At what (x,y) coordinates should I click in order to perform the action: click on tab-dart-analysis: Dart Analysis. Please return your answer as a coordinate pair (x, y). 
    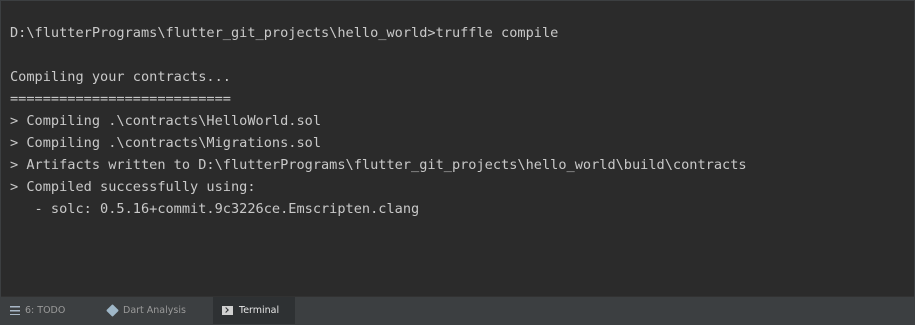
    Looking at the image, I should click on (154, 310).